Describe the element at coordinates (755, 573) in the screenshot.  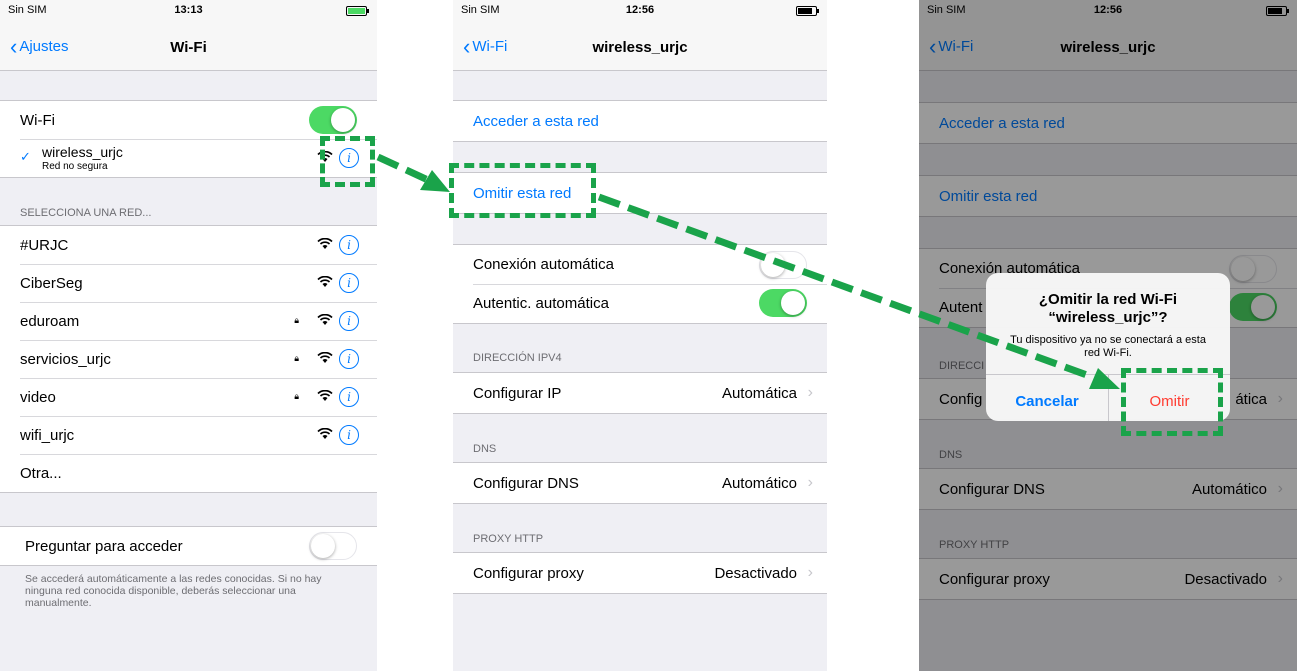
I see `configure-proxy-value: Desactivado` at that location.